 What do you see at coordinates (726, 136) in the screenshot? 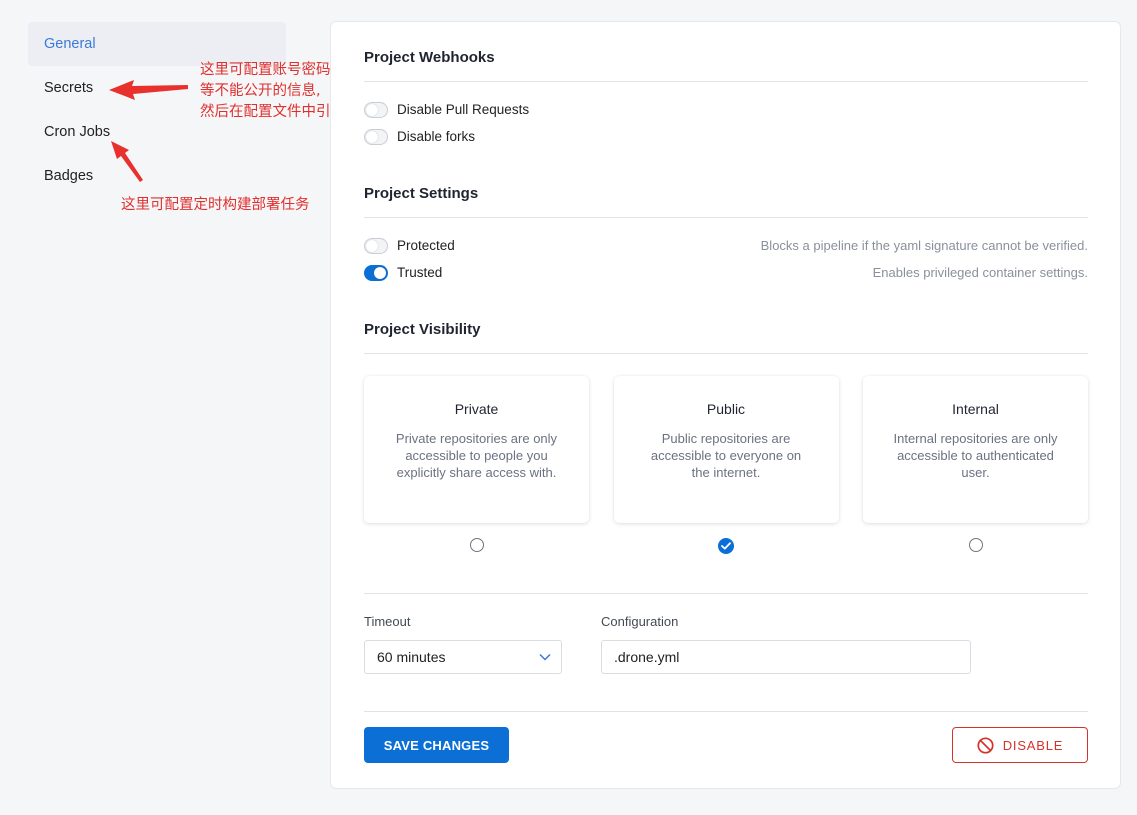
I see `disable-forks-row: Disable forks` at bounding box center [726, 136].